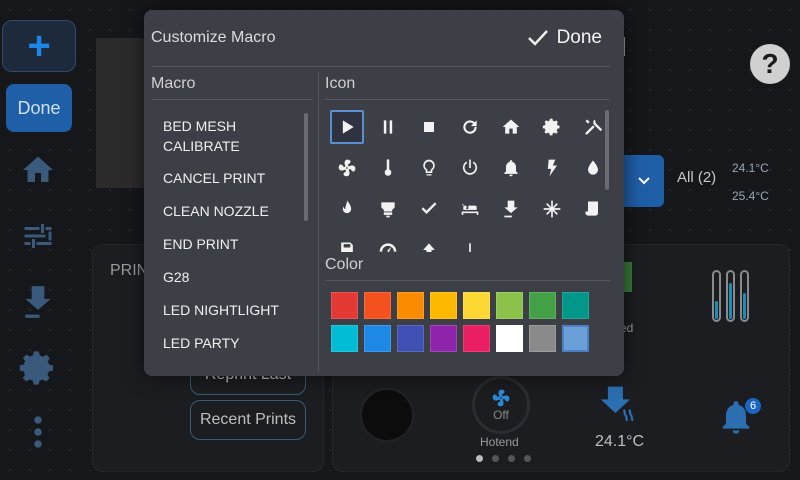 Image resolution: width=800 pixels, height=480 pixels. What do you see at coordinates (429, 127) in the screenshot?
I see `stop-icon` at bounding box center [429, 127].